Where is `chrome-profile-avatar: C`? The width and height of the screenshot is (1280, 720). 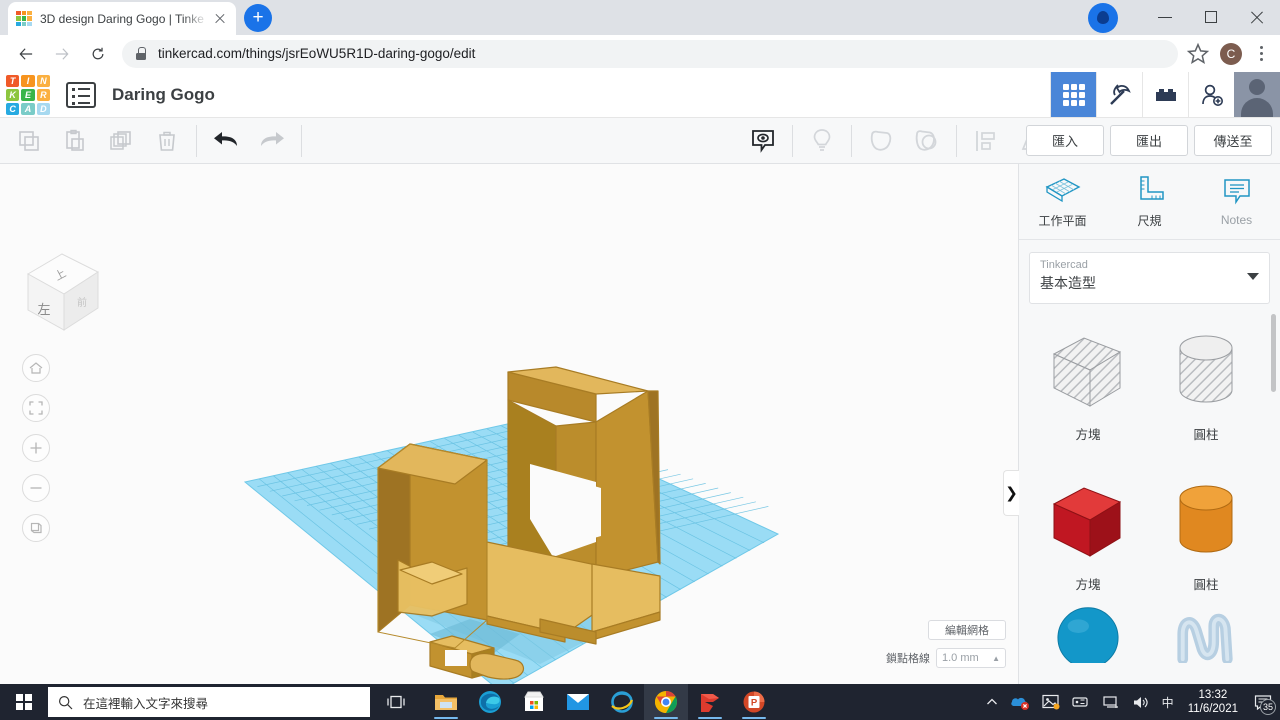 chrome-profile-avatar: C is located at coordinates (1231, 53).